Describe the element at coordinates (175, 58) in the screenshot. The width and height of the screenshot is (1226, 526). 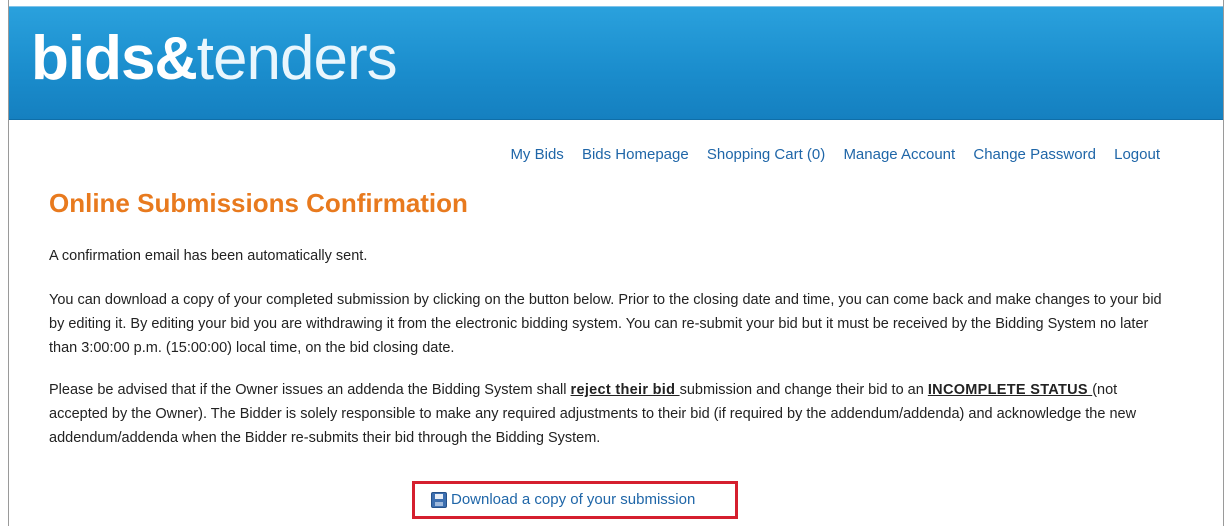
I see `logo-ampersand: &` at that location.